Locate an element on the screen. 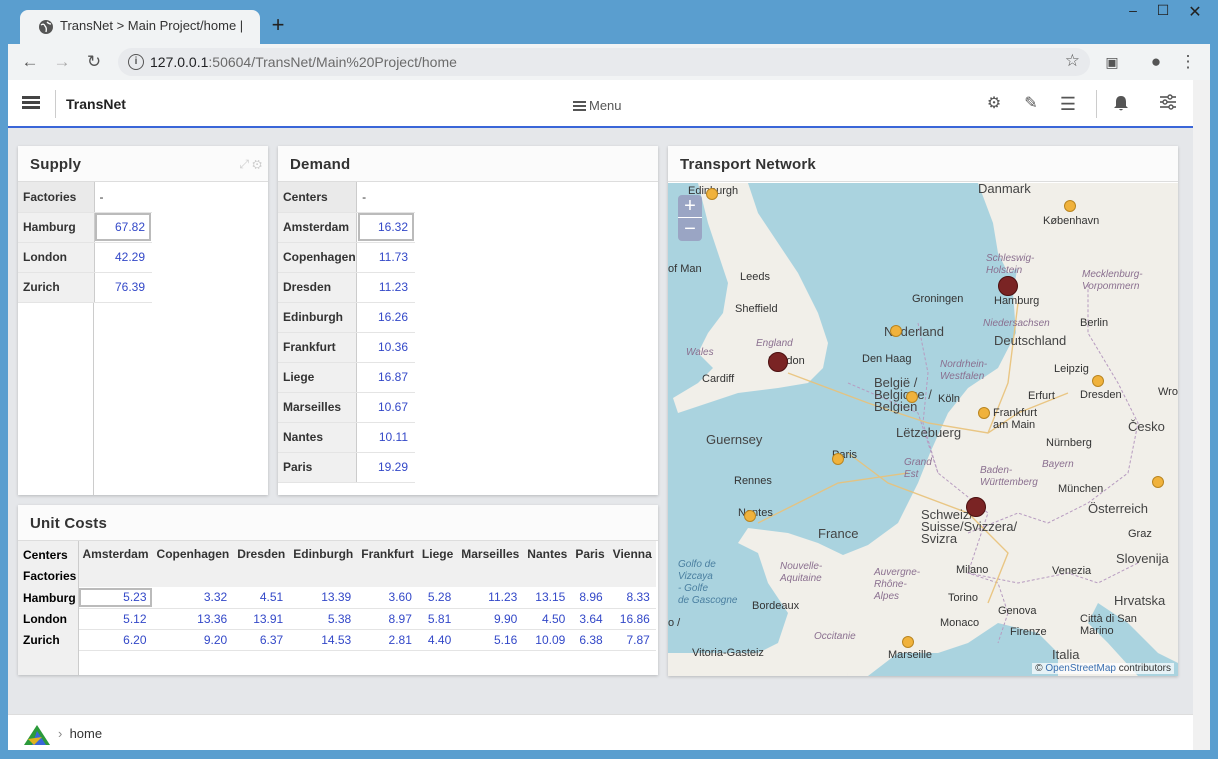 The width and height of the screenshot is (1218, 759). supply-value-cell: 76.39 is located at coordinates (123, 287).